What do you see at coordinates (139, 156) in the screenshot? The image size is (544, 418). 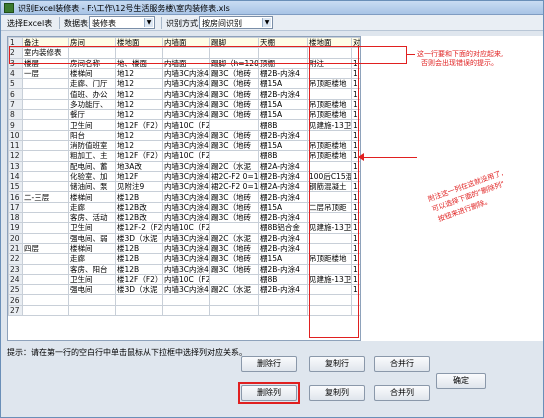 I see `table-cell: 地12F（F2）` at bounding box center [139, 156].